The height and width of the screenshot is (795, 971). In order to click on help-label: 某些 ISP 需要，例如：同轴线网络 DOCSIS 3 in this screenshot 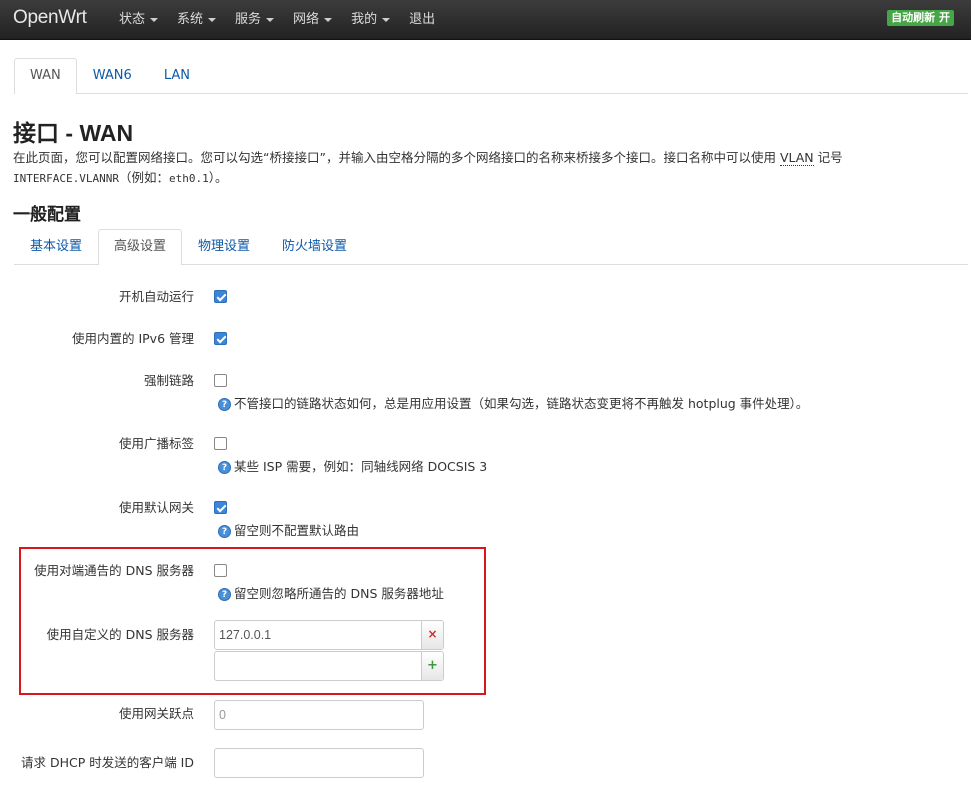, I will do `click(361, 466)`.